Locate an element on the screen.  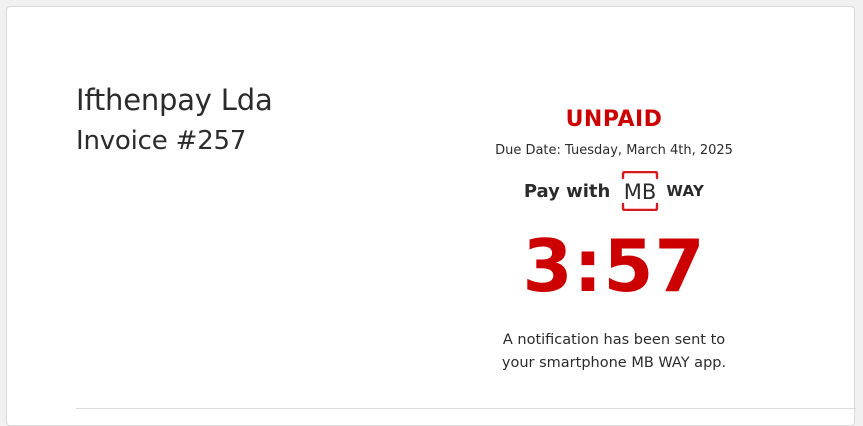
divider is located at coordinates (466, 408).